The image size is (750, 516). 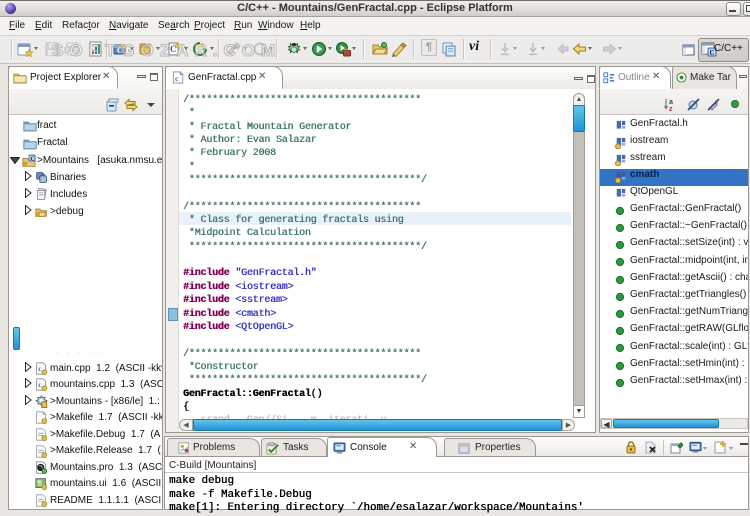 What do you see at coordinates (671, 102) in the screenshot?
I see `svg-text: a` at bounding box center [671, 102].